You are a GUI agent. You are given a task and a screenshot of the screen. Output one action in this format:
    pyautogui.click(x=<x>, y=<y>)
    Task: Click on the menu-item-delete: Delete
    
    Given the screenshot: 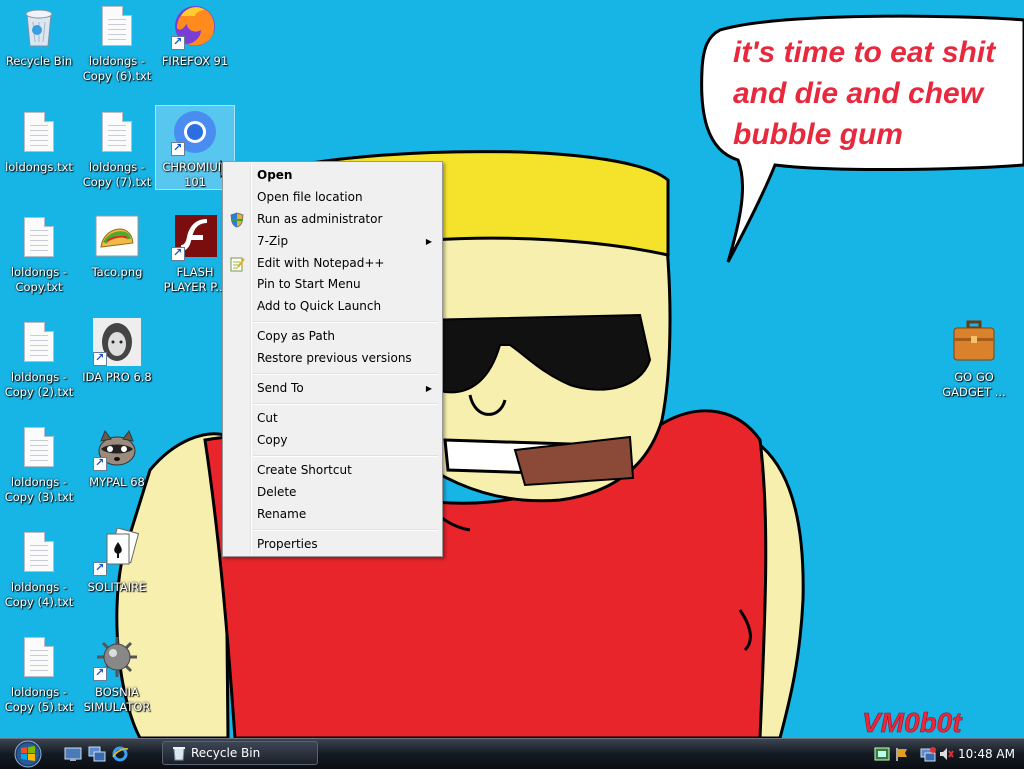 What is the action you would take?
    pyautogui.click(x=332, y=492)
    